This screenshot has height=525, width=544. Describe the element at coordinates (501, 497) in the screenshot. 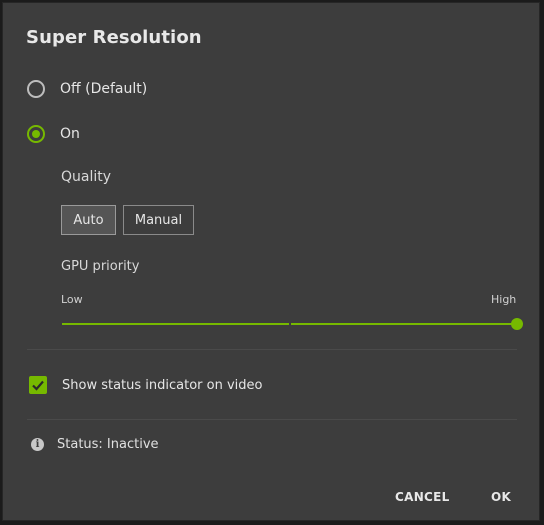

I see `ok-button: OK` at that location.